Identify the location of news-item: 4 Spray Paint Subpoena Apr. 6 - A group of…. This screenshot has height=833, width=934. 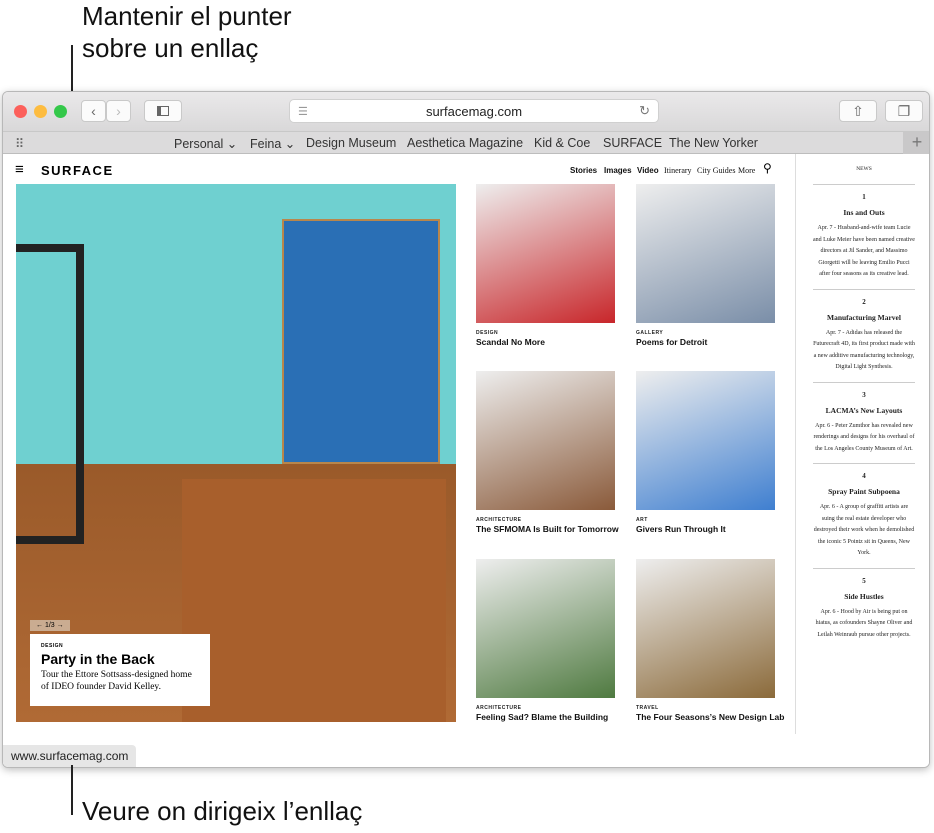
(864, 511).